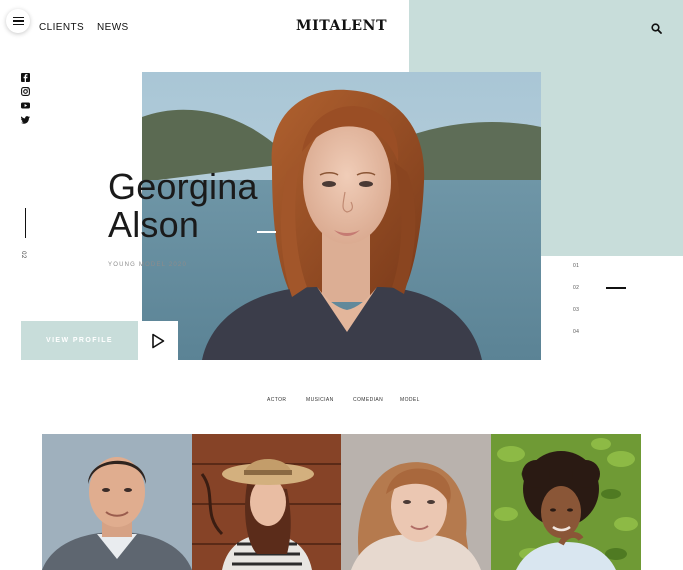 This screenshot has width=683, height=570. I want to click on twitter-icon, so click(25, 119).